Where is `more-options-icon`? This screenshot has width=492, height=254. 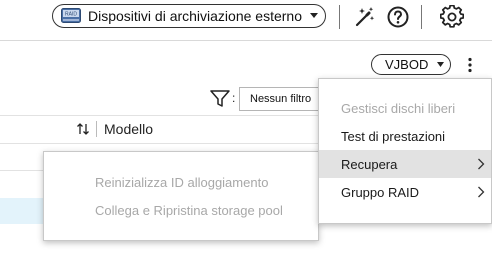 more-options-icon is located at coordinates (470, 65).